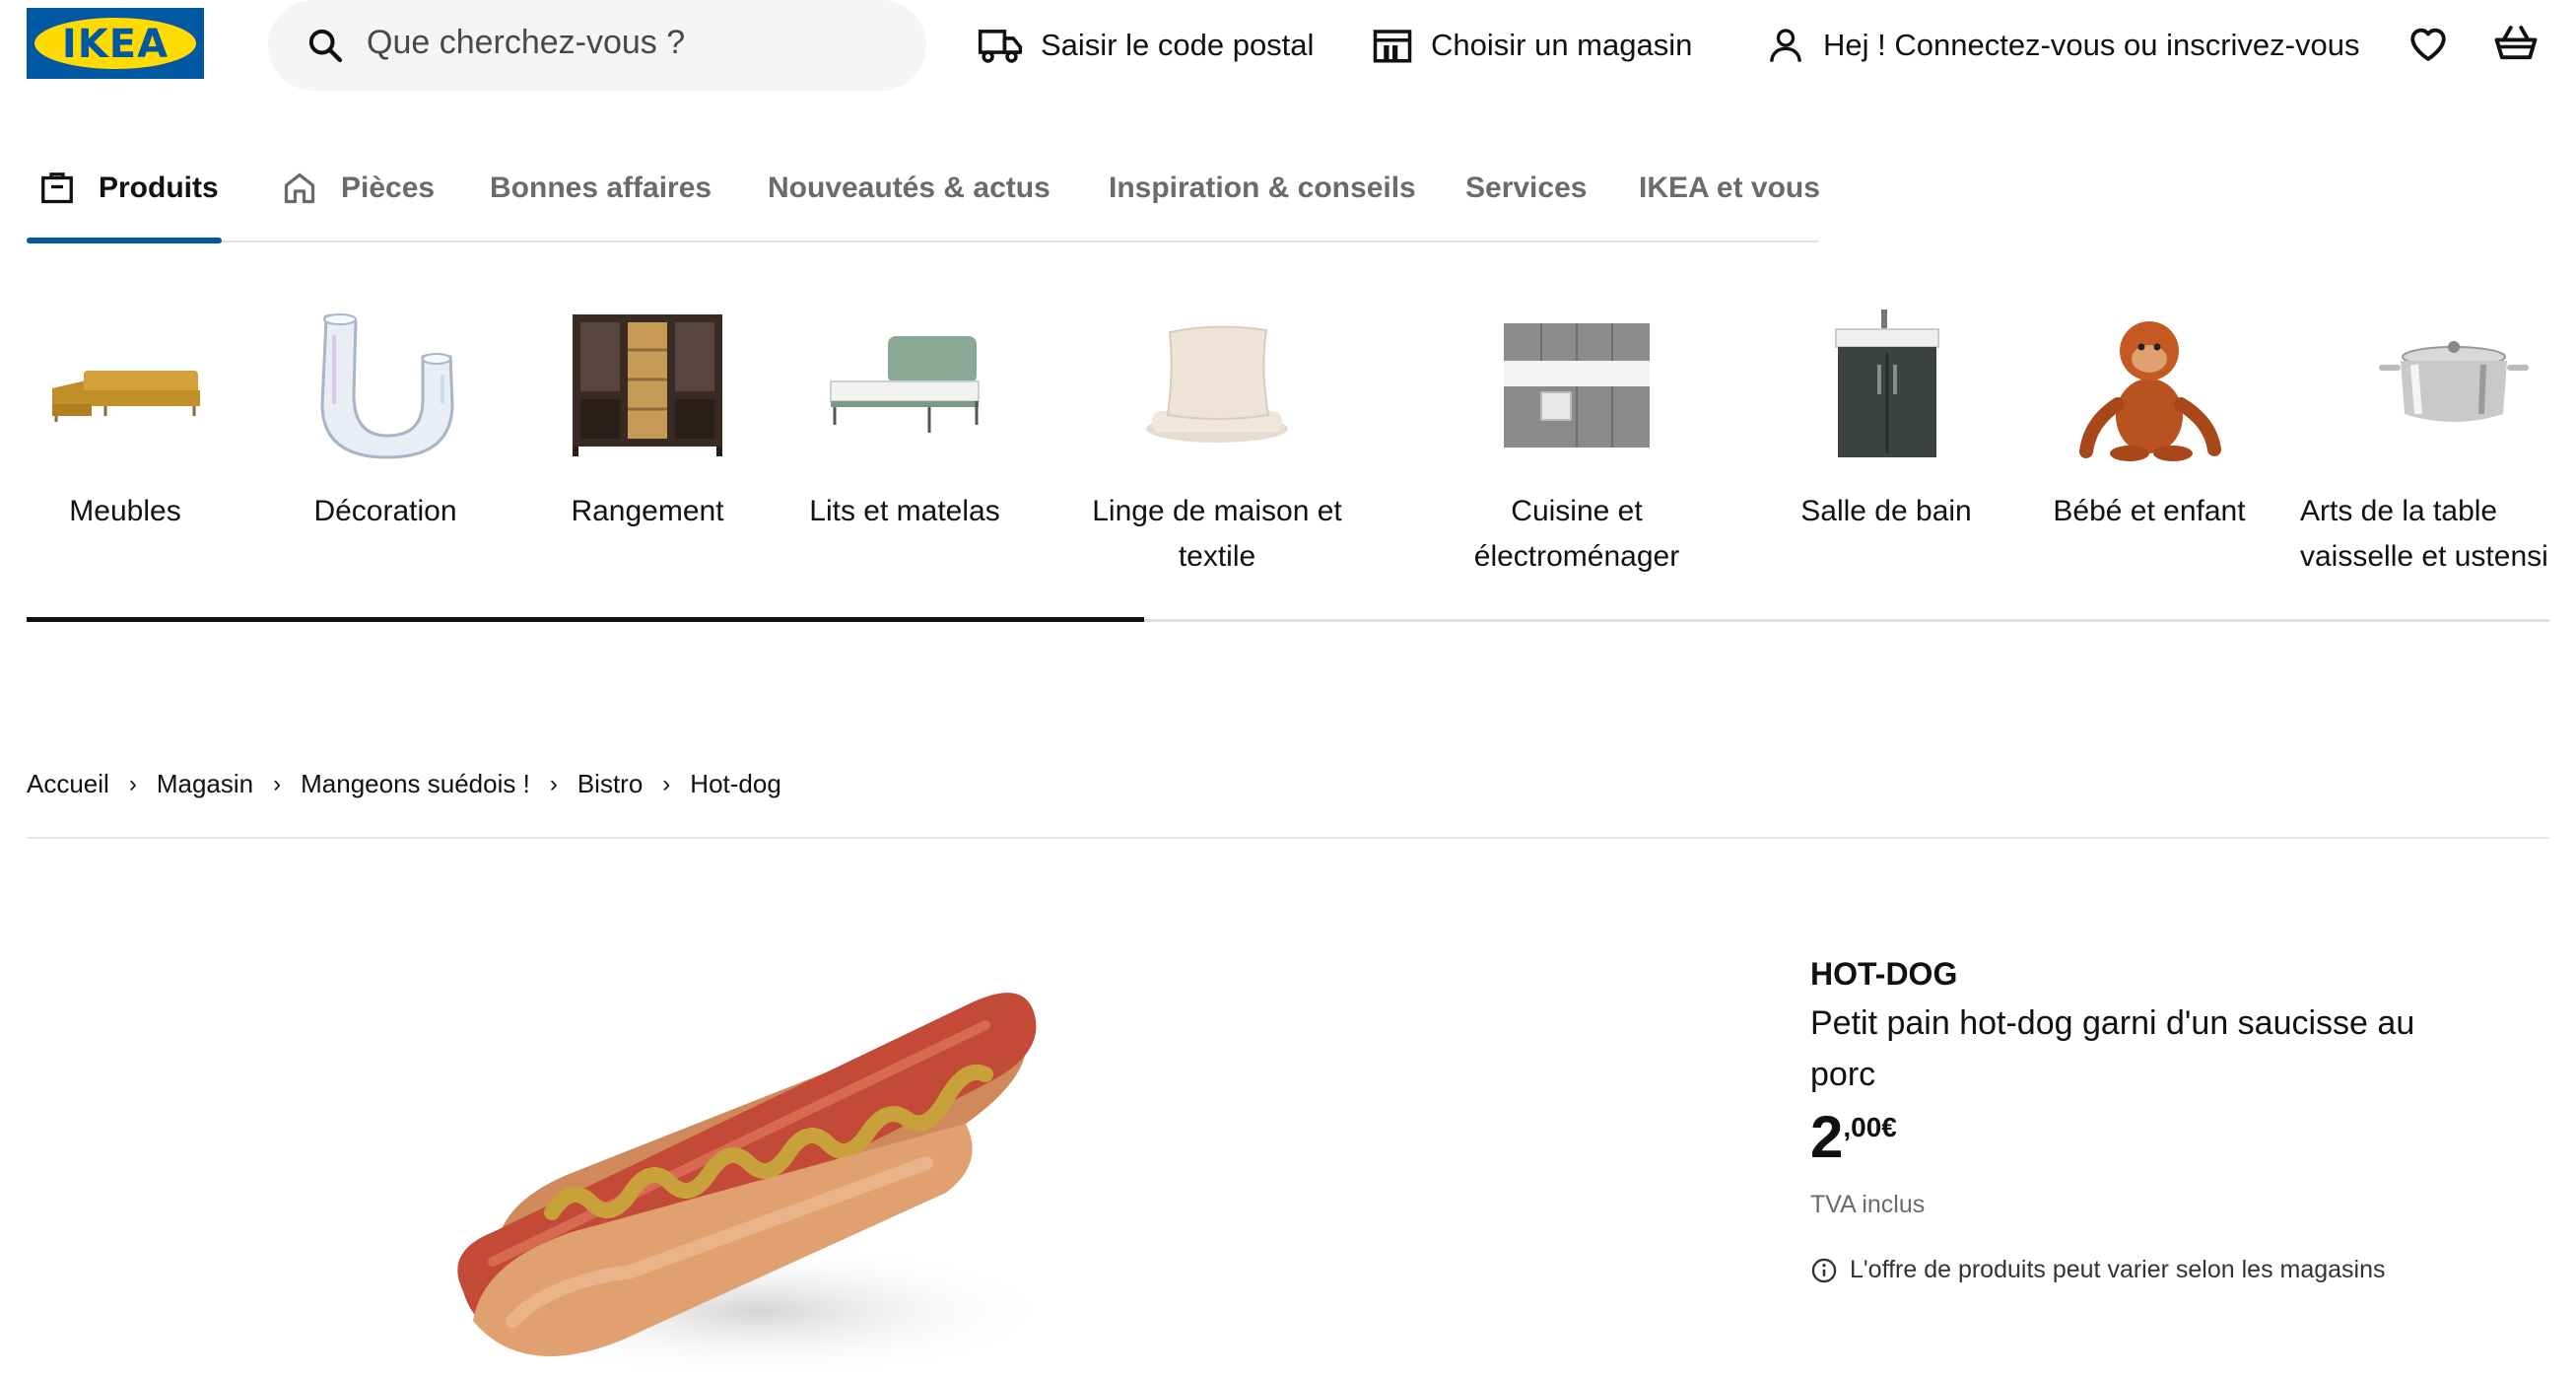  Describe the element at coordinates (124, 241) in the screenshot. I see `nav-active-indicator` at that location.